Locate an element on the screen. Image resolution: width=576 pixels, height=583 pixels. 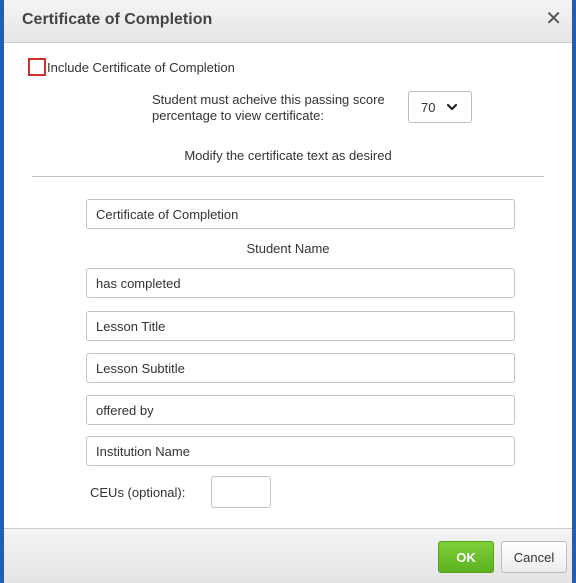
include-certificate-checkbox is located at coordinates (37, 67).